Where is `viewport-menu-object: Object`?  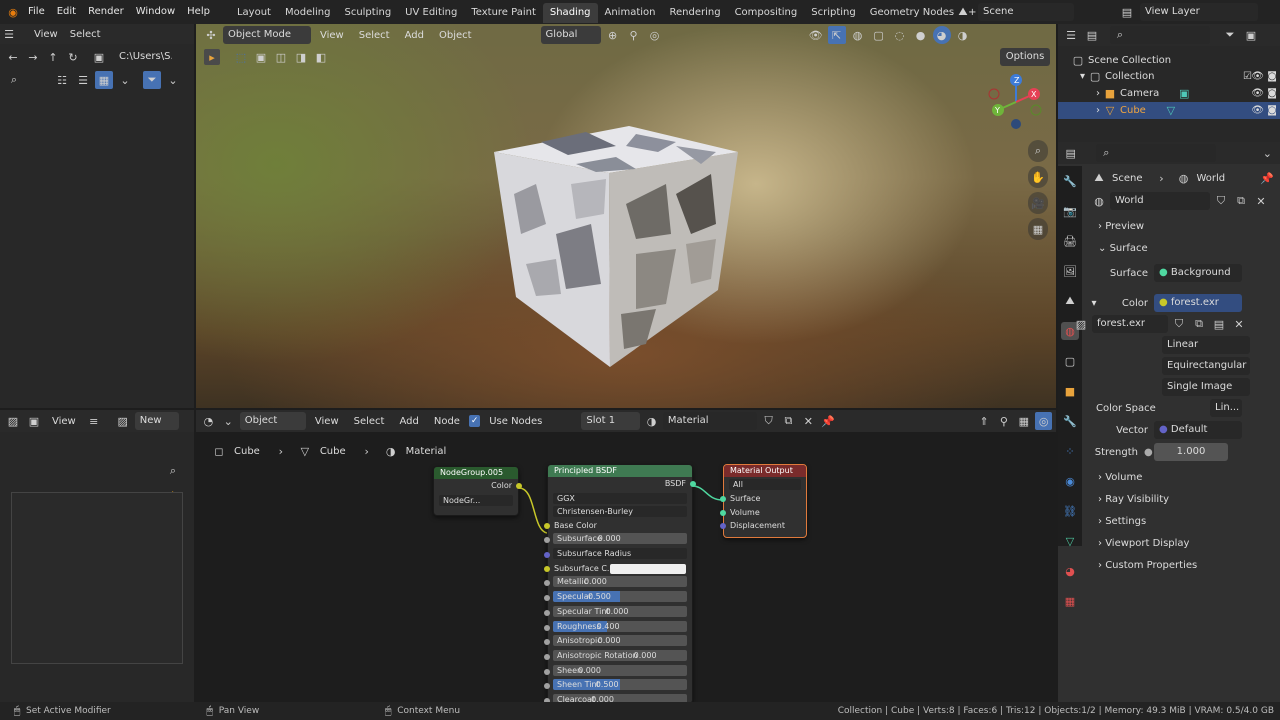 viewport-menu-object: Object is located at coordinates (455, 35).